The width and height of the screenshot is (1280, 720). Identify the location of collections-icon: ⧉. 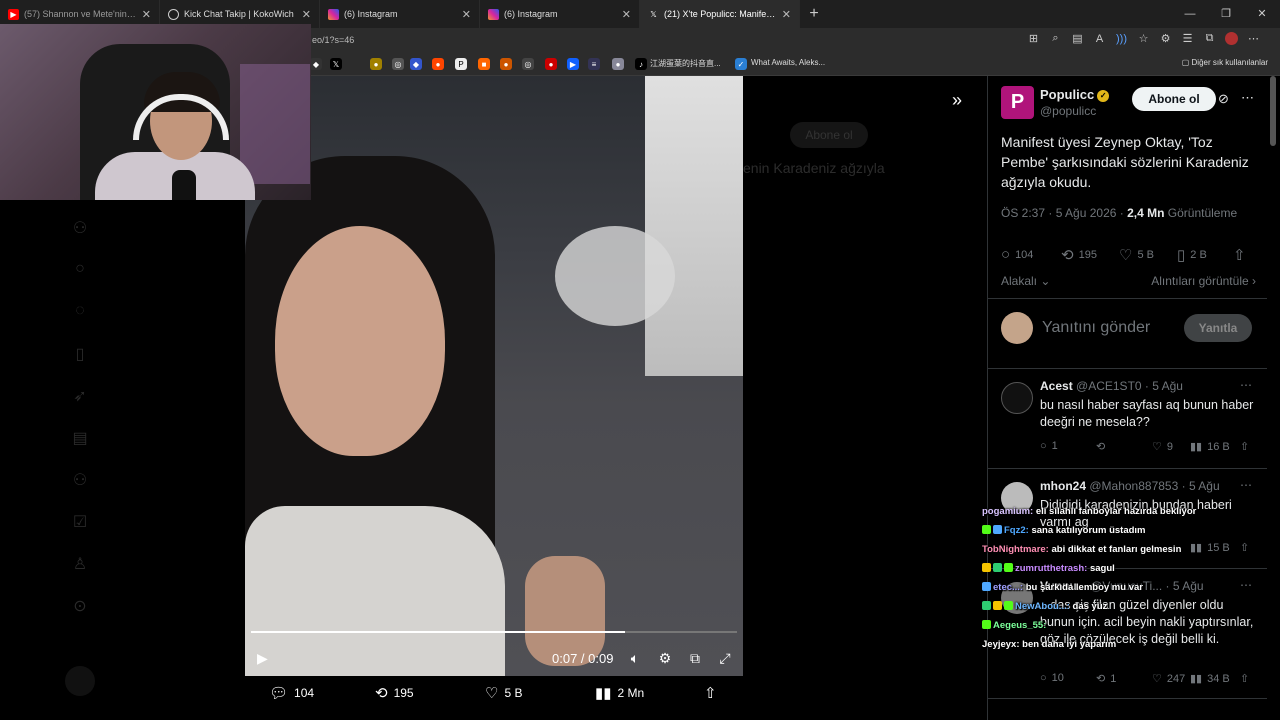
(1209, 38).